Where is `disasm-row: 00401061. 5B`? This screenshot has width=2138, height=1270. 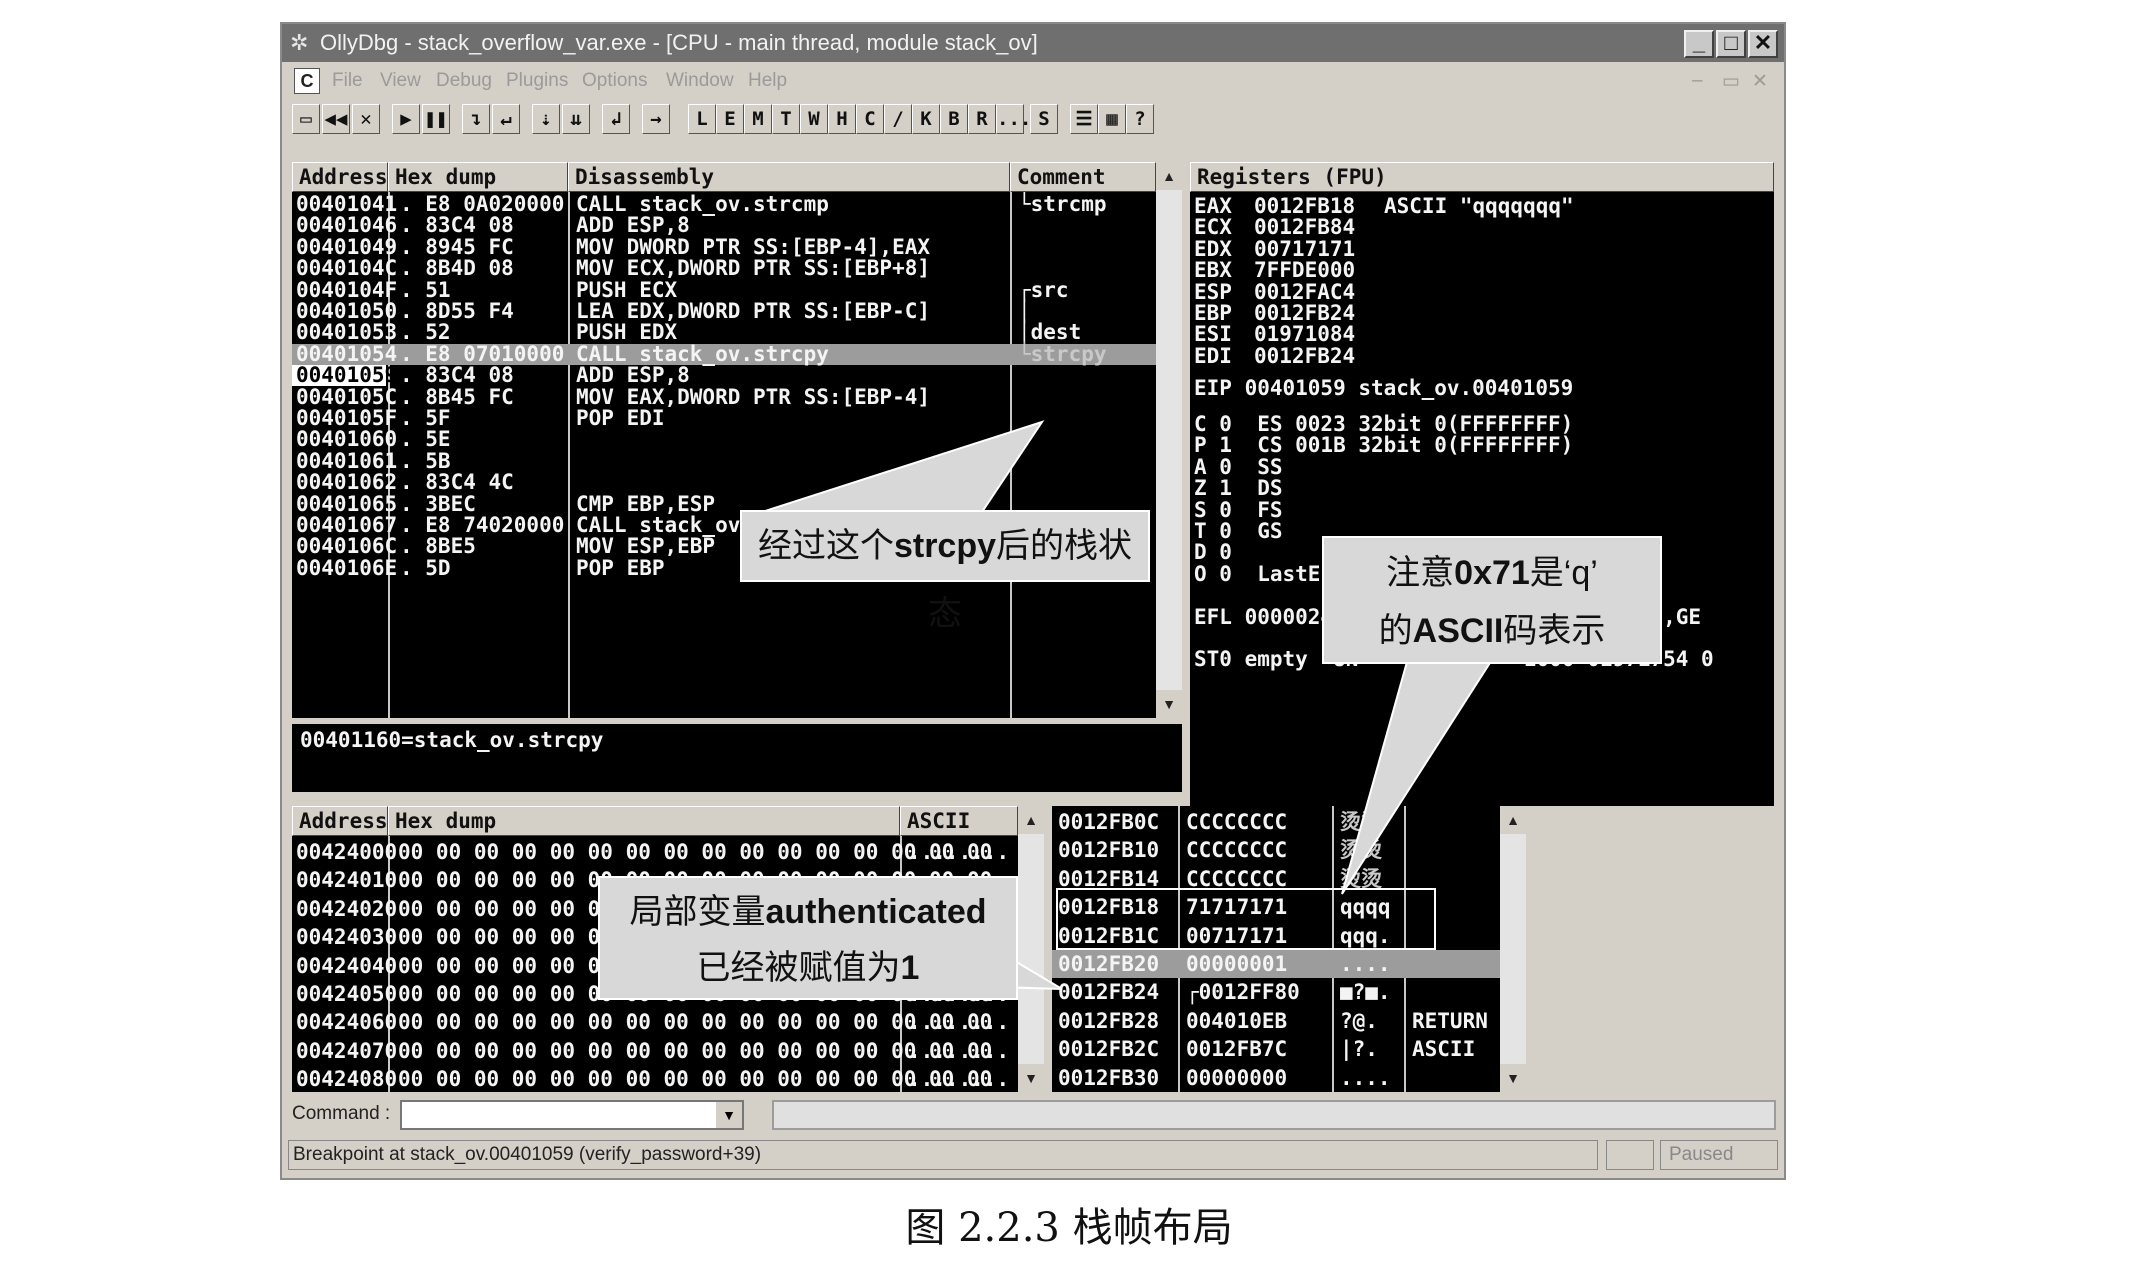
disasm-row: 00401061. 5B is located at coordinates (724, 460).